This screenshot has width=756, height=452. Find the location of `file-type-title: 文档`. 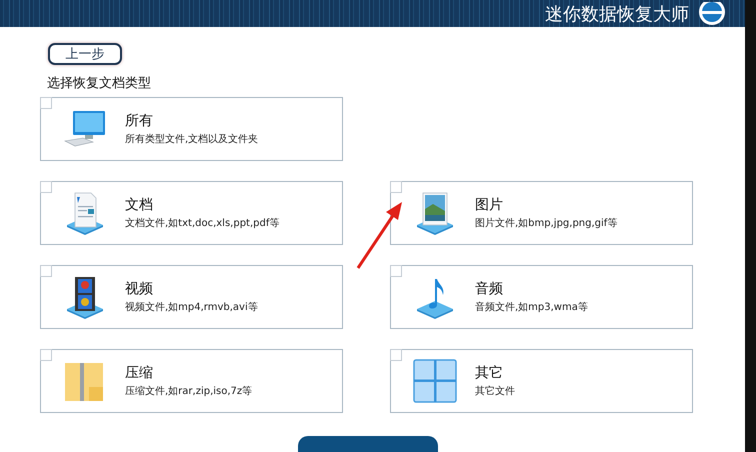

file-type-title: 文档 is located at coordinates (139, 205).